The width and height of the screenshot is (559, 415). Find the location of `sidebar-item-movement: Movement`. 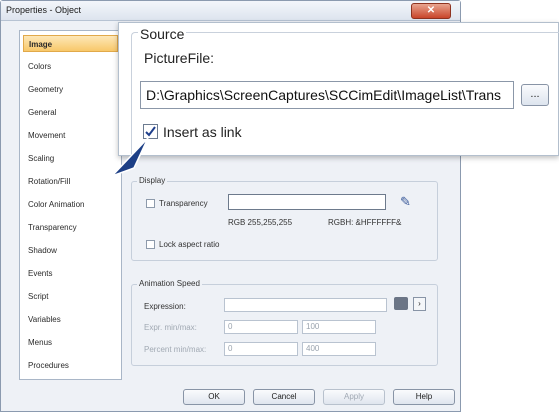

sidebar-item-movement: Movement is located at coordinates (70, 135).